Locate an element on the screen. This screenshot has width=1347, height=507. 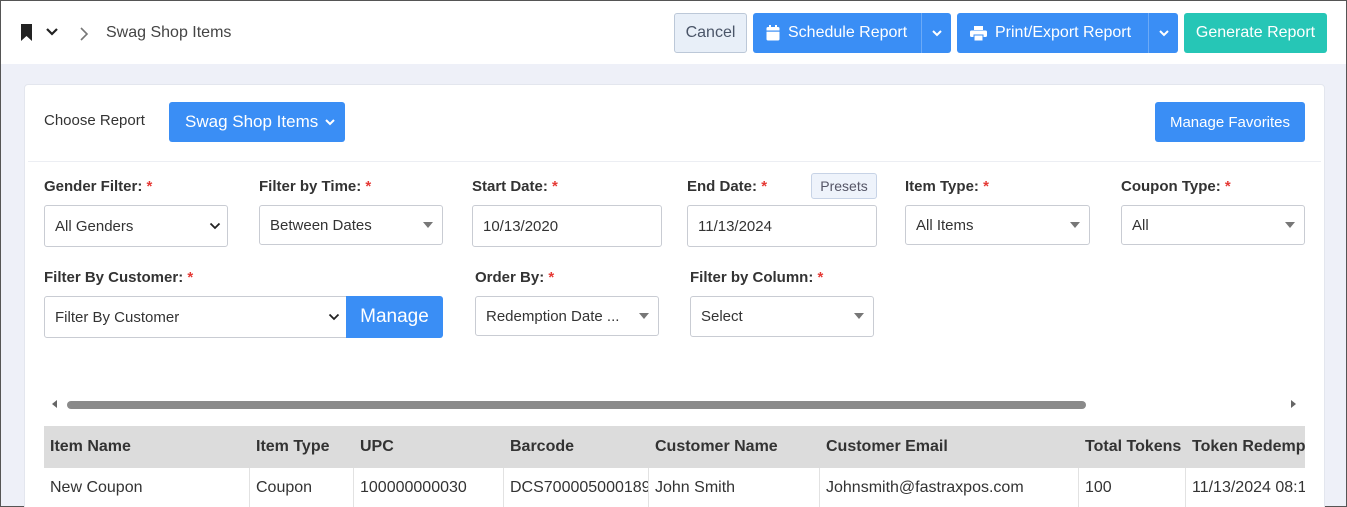
gender-filter-label: Gender Filter: * is located at coordinates (98, 186).